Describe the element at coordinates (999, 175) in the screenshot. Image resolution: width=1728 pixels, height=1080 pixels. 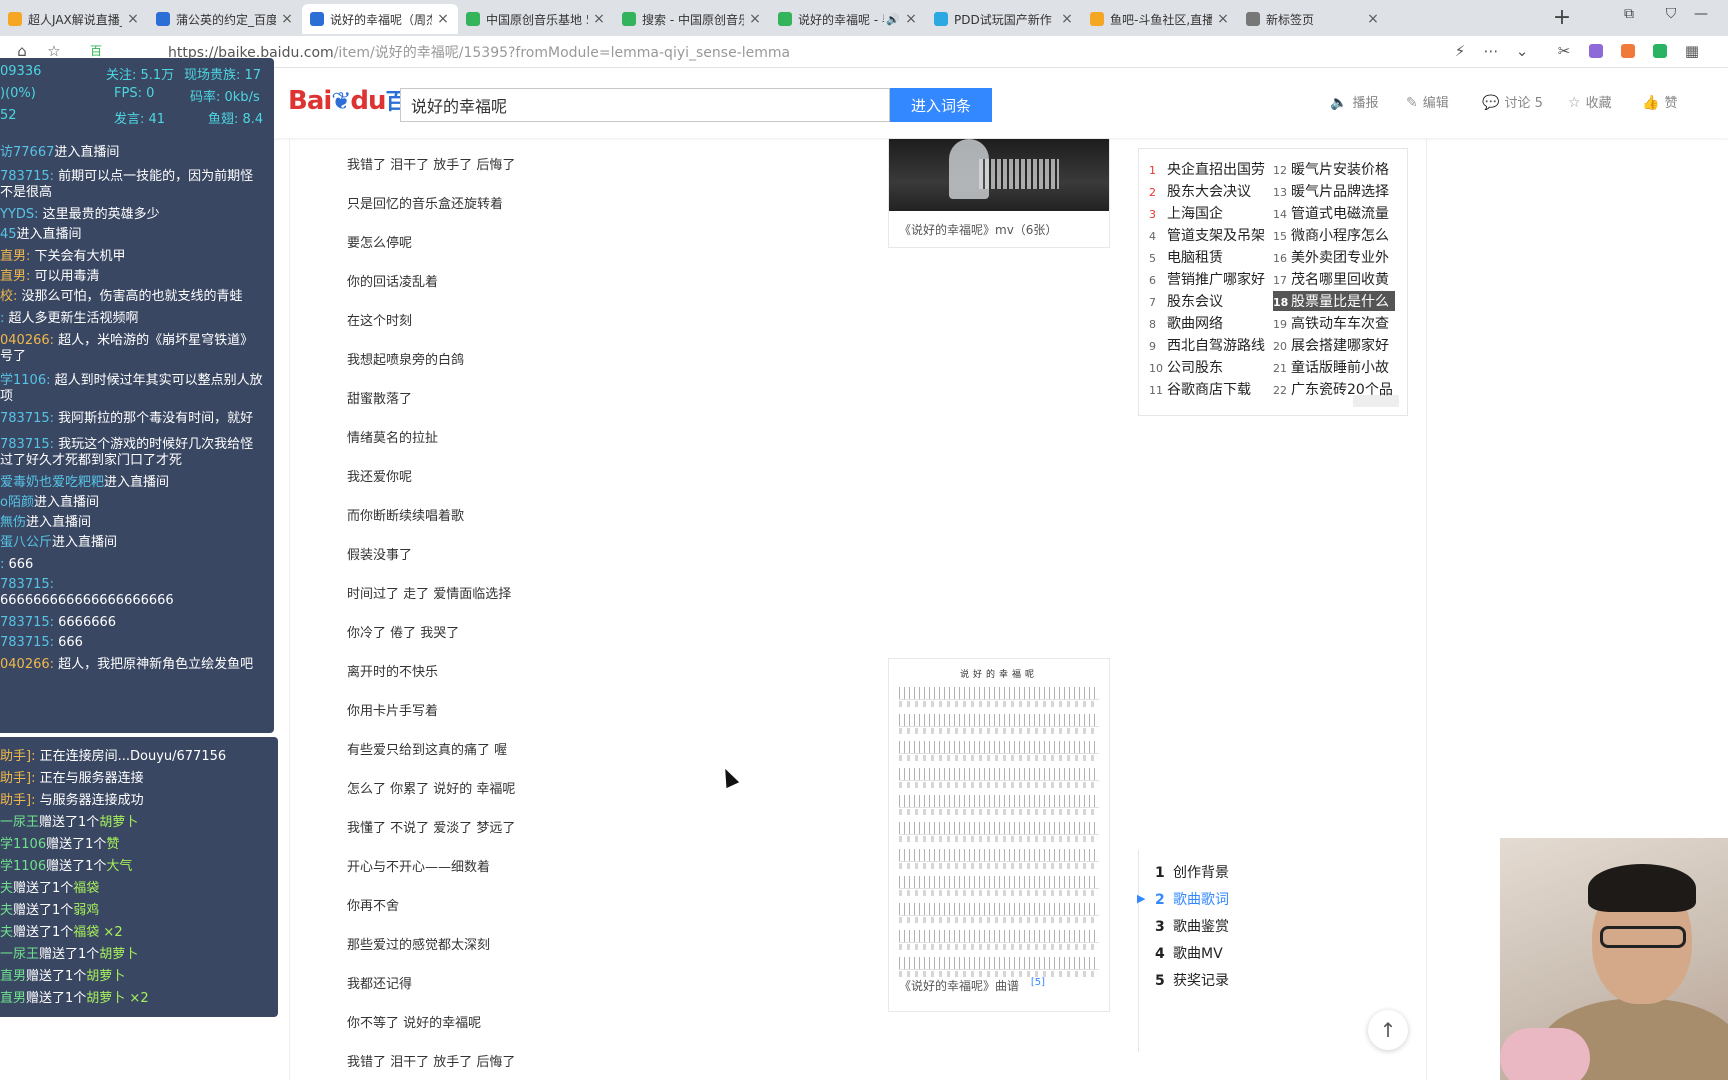
I see `mv-image` at that location.